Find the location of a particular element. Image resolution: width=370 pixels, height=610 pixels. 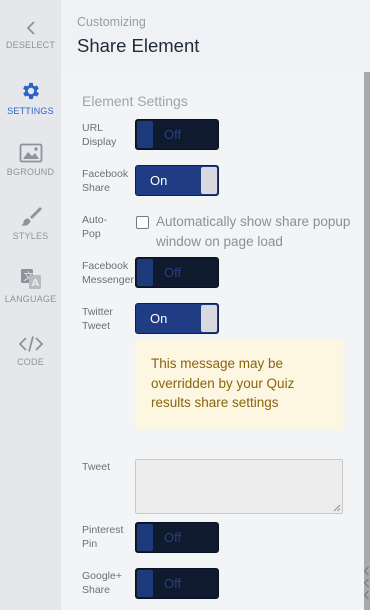

panel-scrollbar is located at coordinates (367, 341).